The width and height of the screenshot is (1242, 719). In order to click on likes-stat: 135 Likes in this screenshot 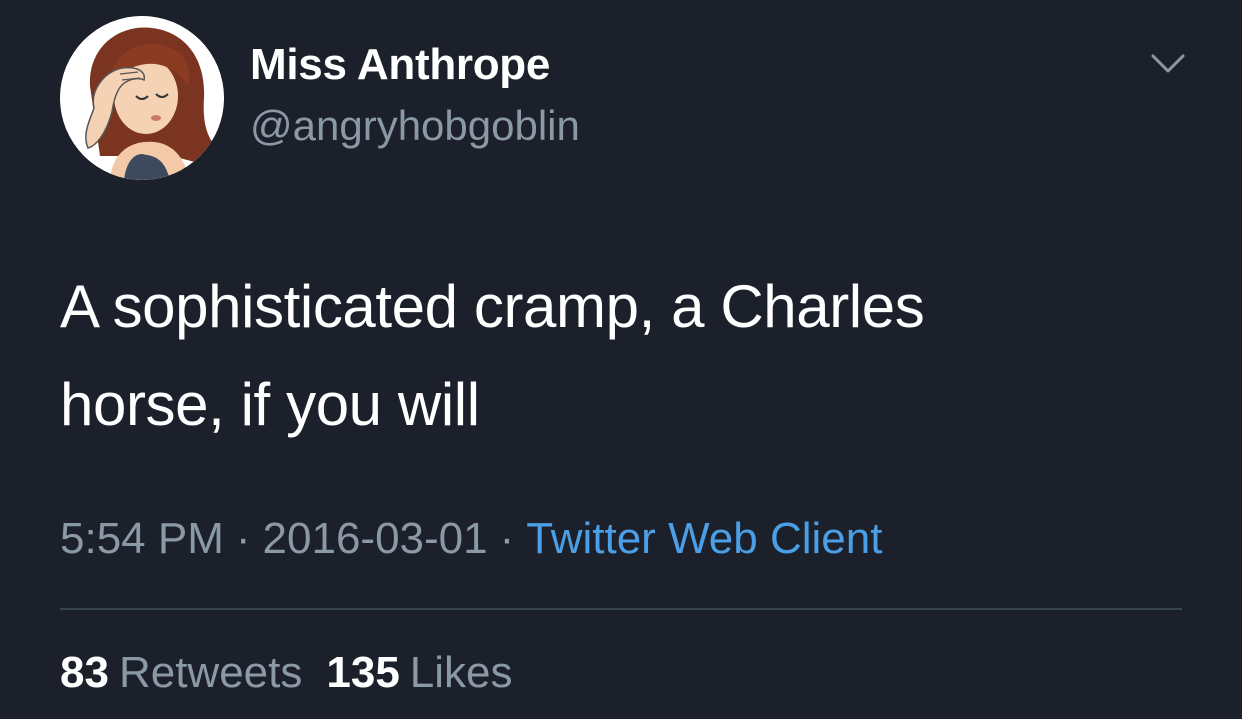, I will do `click(419, 673)`.